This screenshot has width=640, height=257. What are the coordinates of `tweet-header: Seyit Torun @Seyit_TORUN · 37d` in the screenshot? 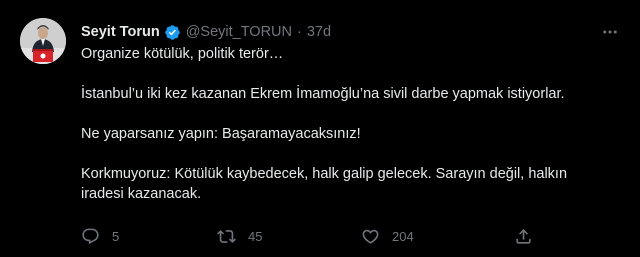 It's located at (206, 32).